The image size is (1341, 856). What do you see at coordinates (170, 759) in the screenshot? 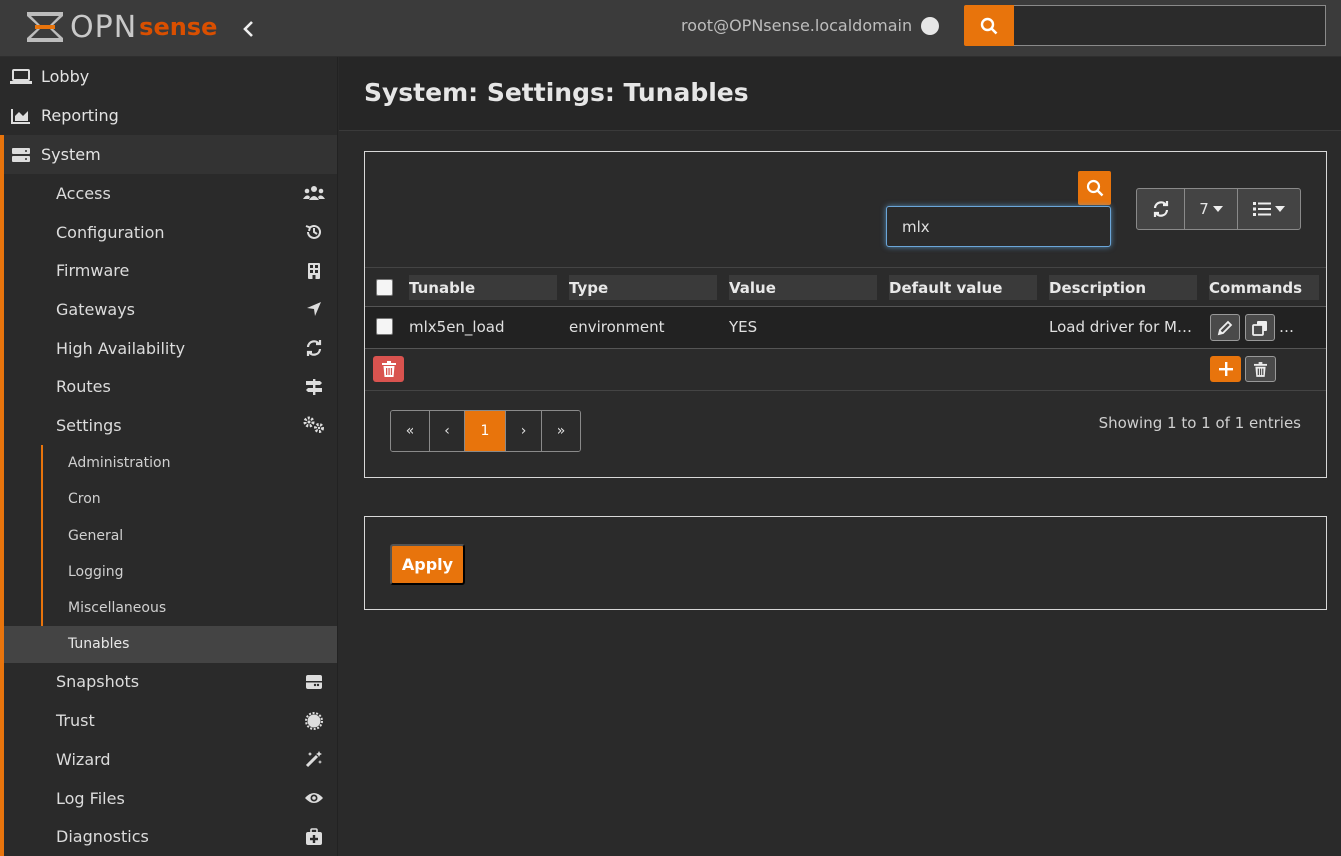
I see `sidebar-item-wizard: Wizard` at bounding box center [170, 759].